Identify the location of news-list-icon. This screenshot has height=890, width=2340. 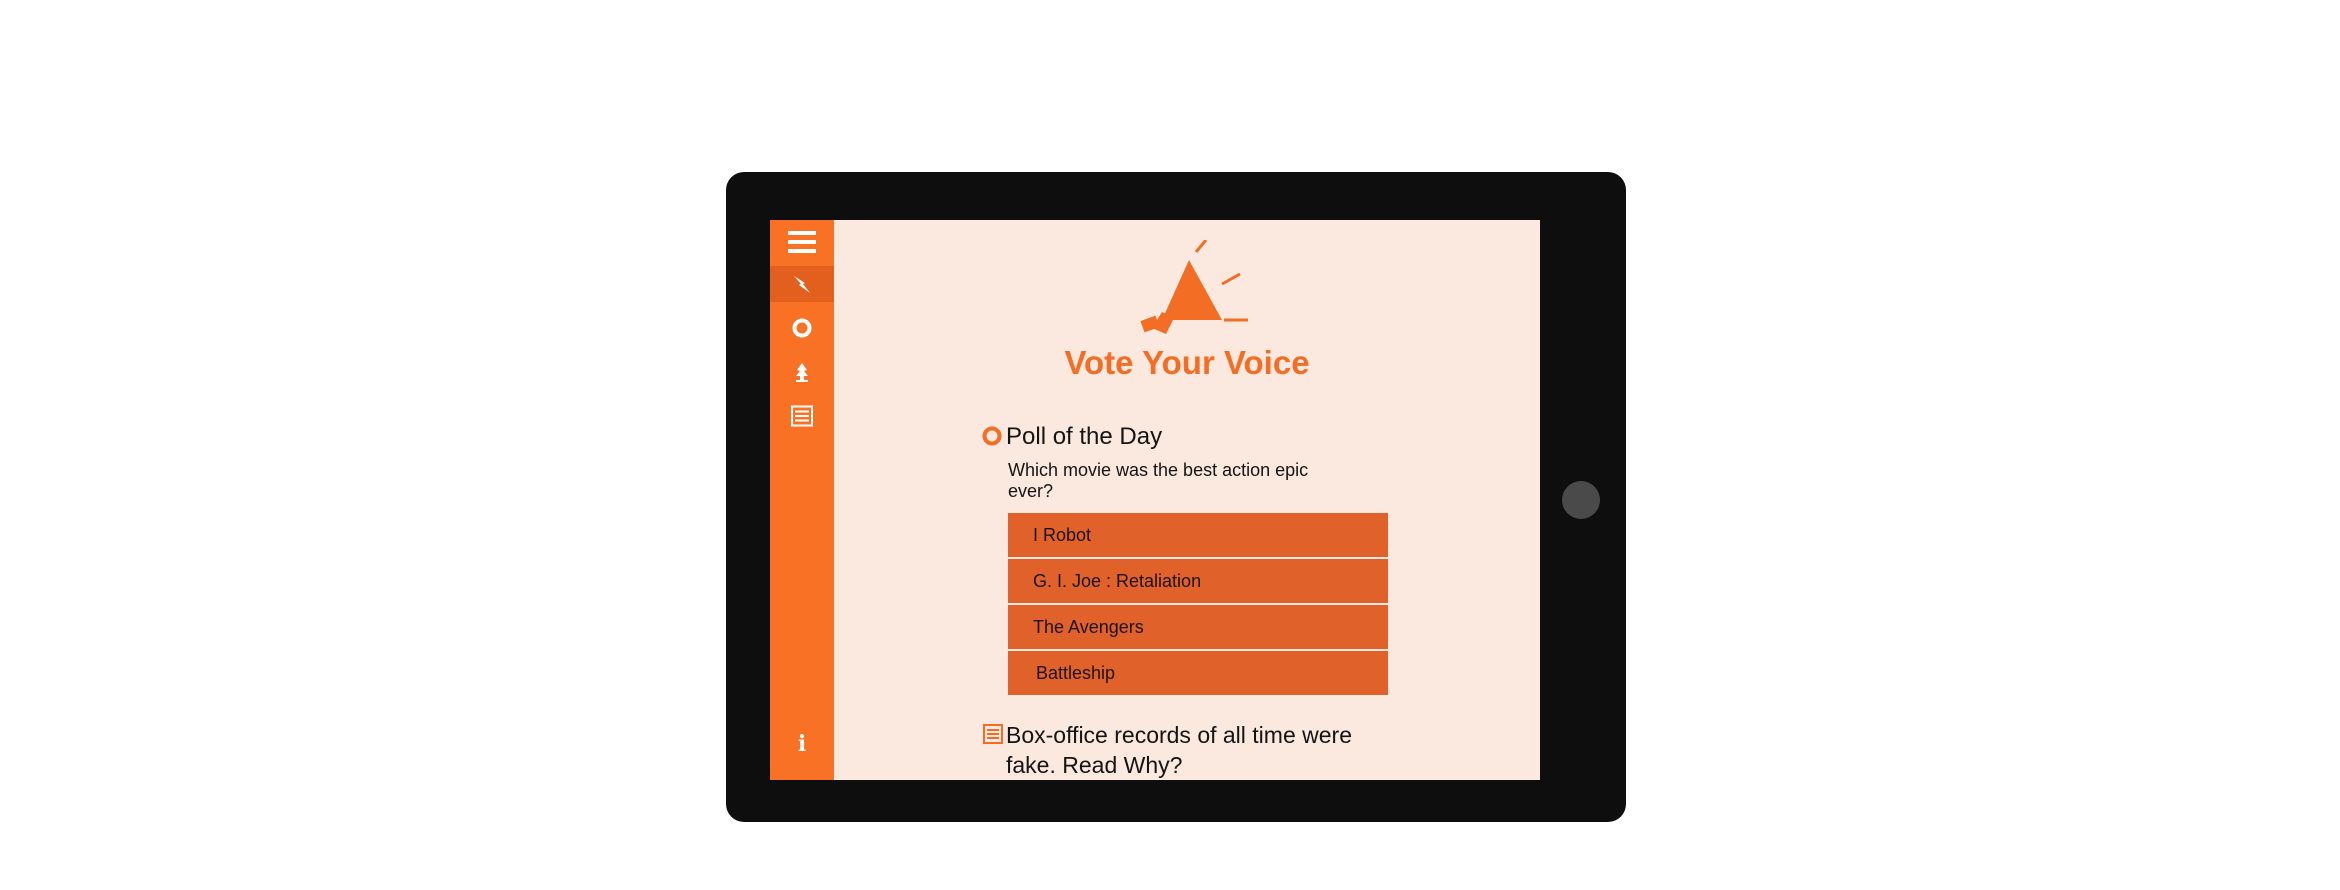
(993, 734).